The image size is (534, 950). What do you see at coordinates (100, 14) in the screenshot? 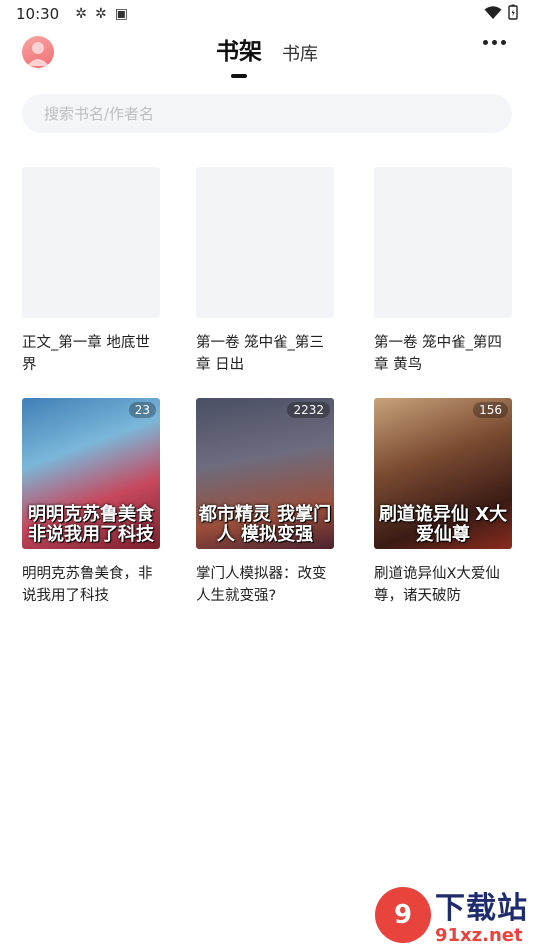
I see `notification-icon-2: ✲` at bounding box center [100, 14].